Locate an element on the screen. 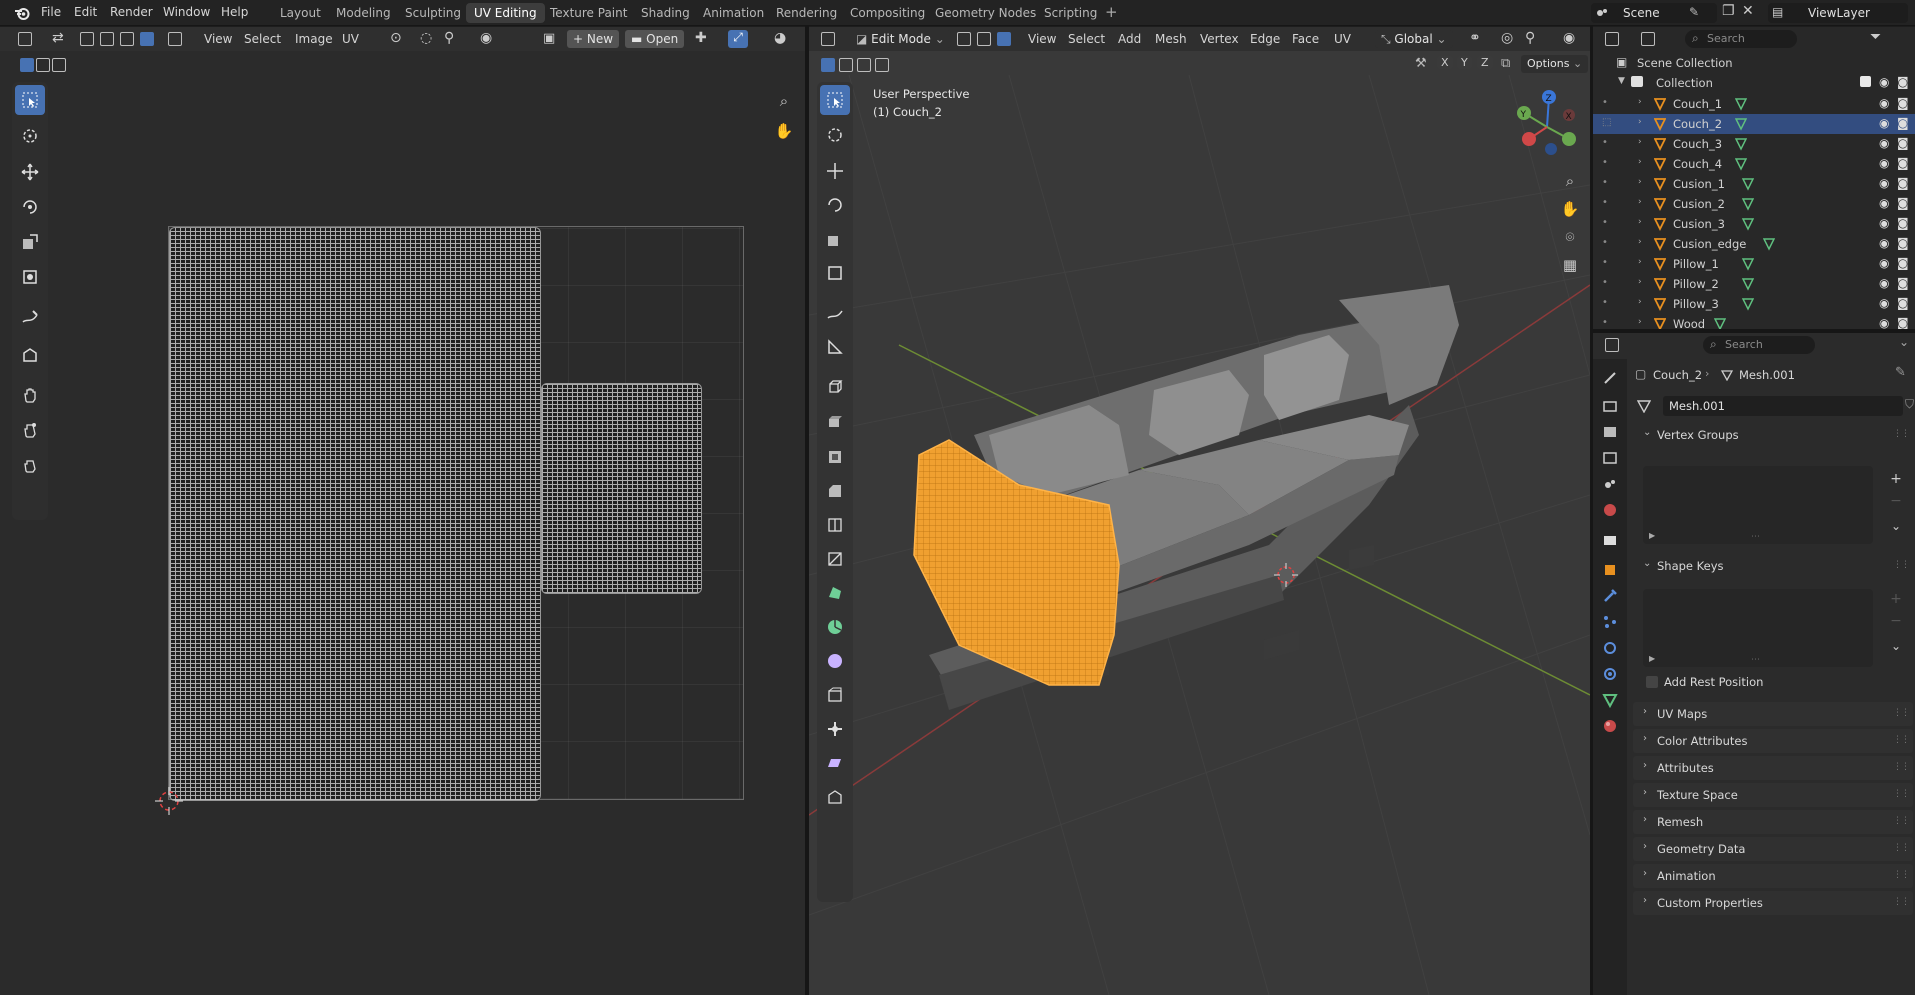 This screenshot has width=1915, height=995. vp-edge-slide-tool is located at coordinates (835, 695).